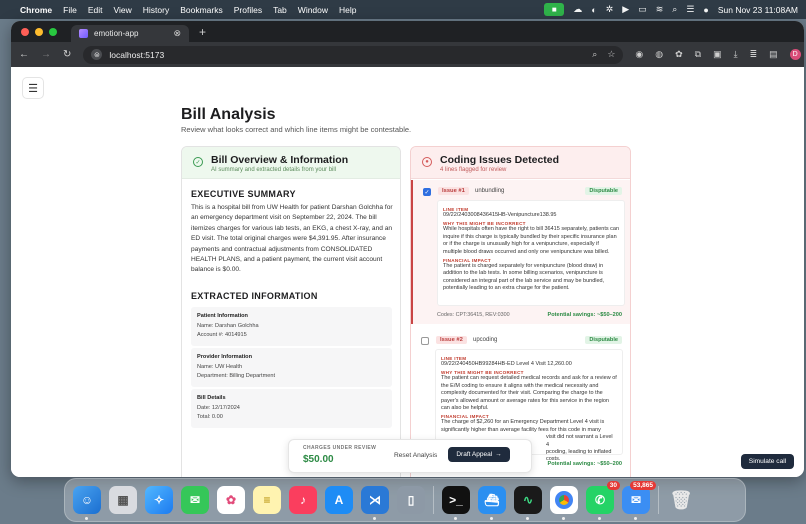 This screenshot has width=806, height=524. What do you see at coordinates (254, 296) in the screenshot?
I see `extracted-info-heading: EXTRACTED INFORMATION` at bounding box center [254, 296].